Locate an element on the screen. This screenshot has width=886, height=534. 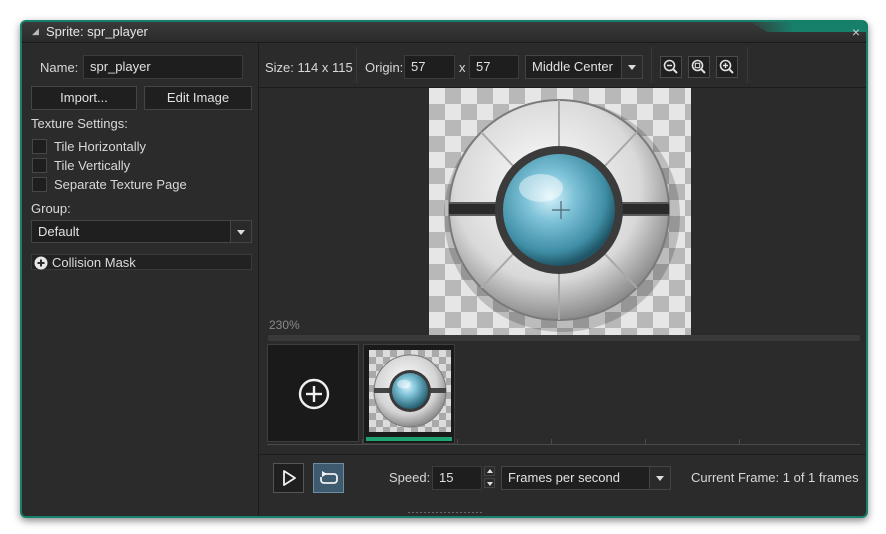
separate-texture-page-label: Separate Texture Page is located at coordinates (120, 184).